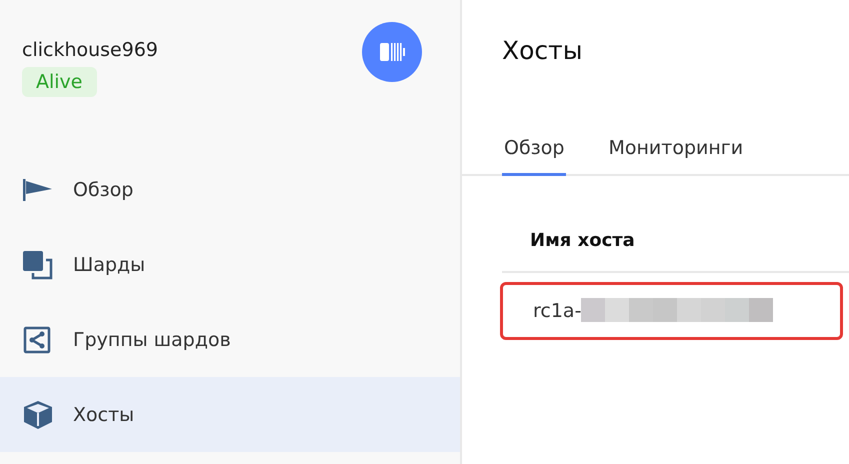  Describe the element at coordinates (534, 150) in the screenshot. I see `tab: Обзор` at that location.